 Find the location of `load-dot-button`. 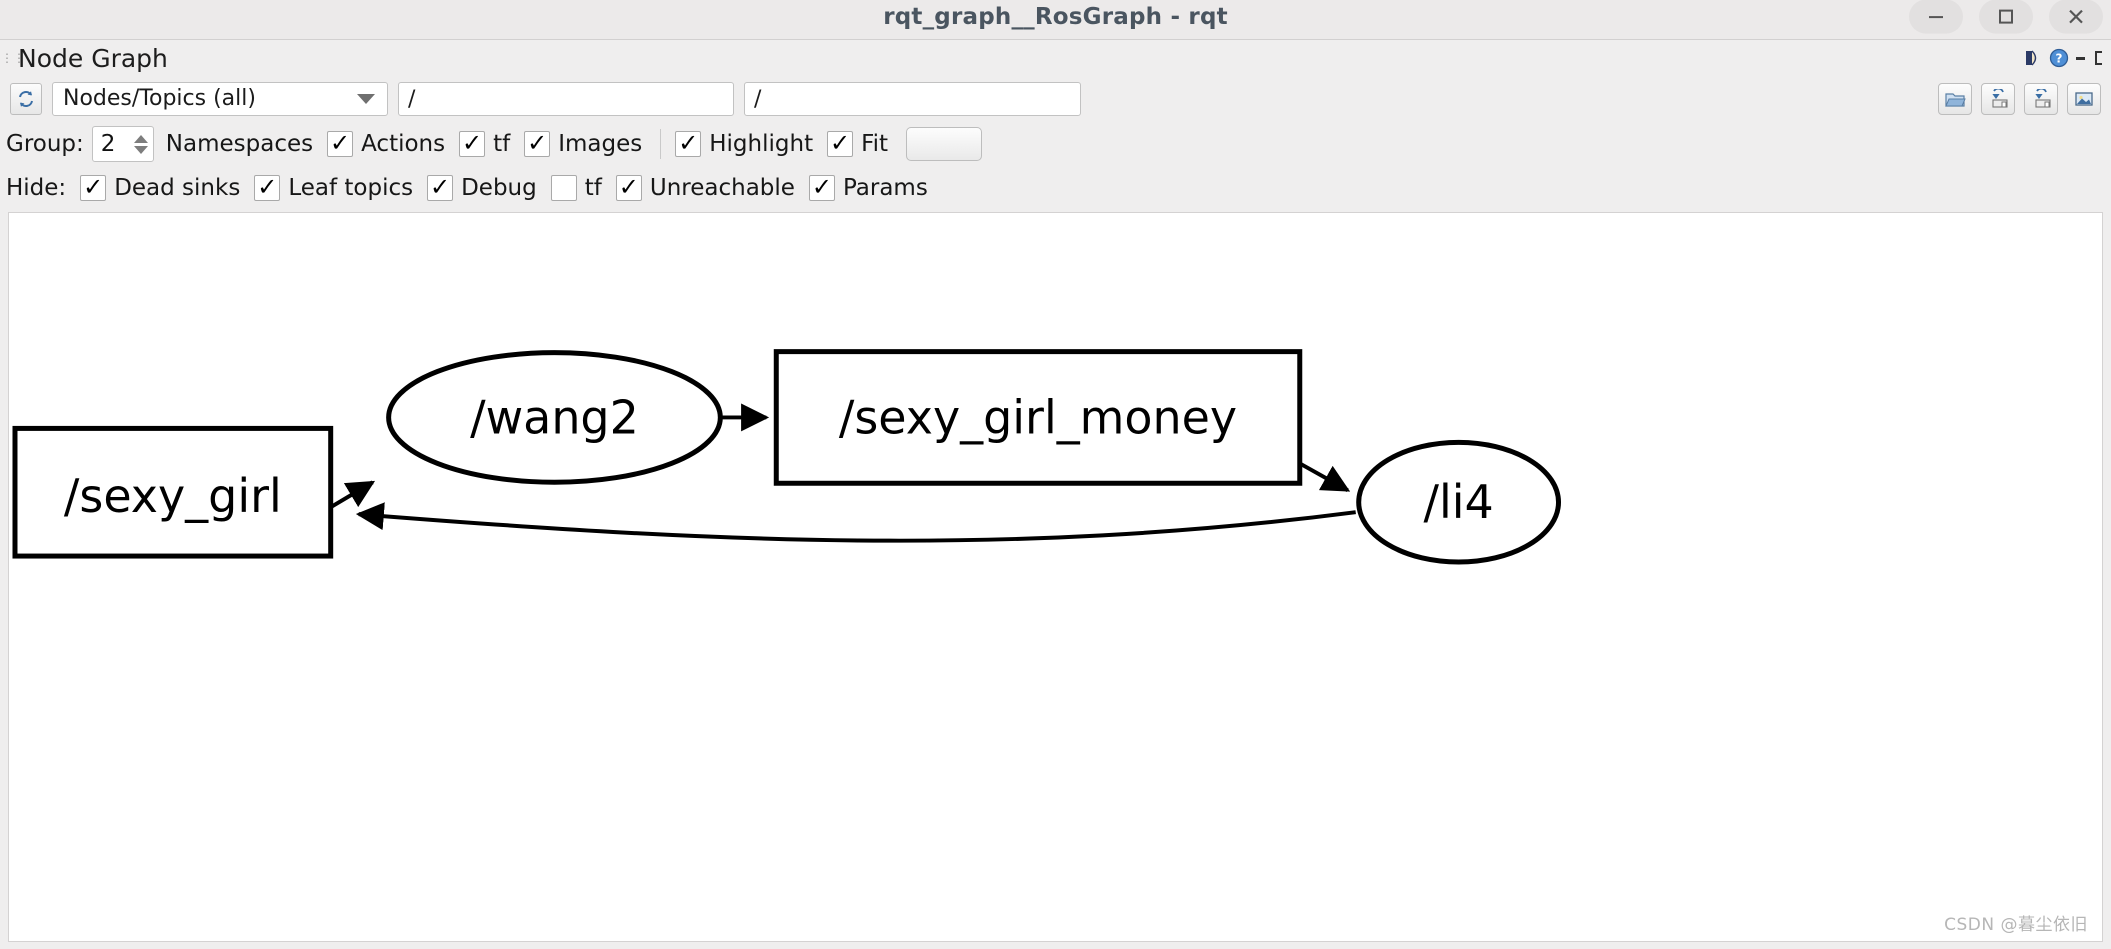

load-dot-button is located at coordinates (1955, 99).